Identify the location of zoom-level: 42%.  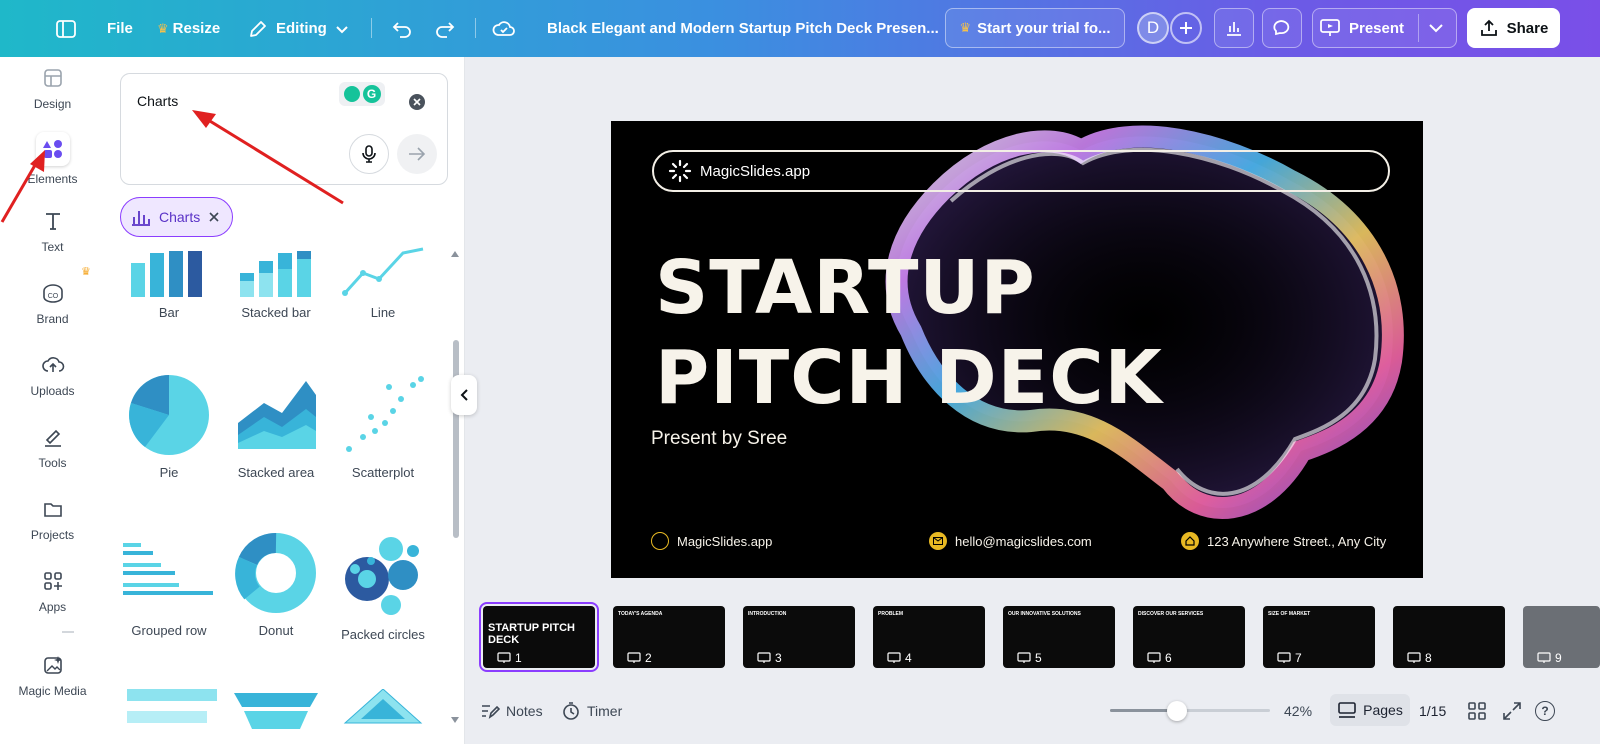
(1298, 711).